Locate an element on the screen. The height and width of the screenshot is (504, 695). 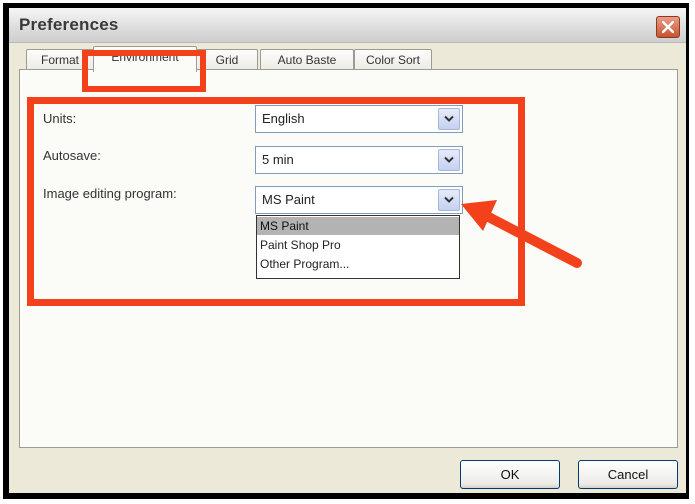
window-title: Preferences is located at coordinates (69, 24).